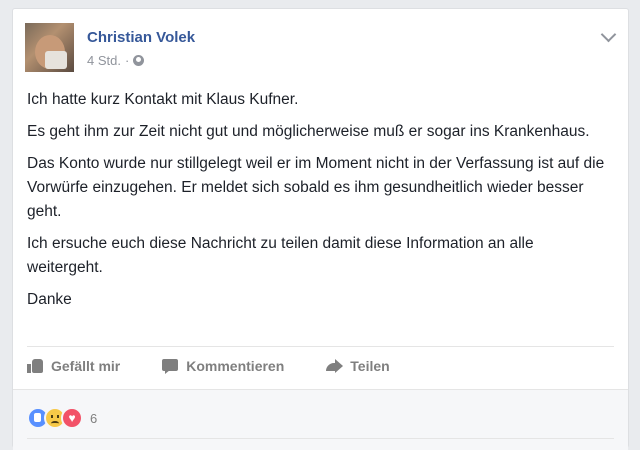 This screenshot has height=450, width=640. I want to click on timestamp: 4 Std., so click(104, 60).